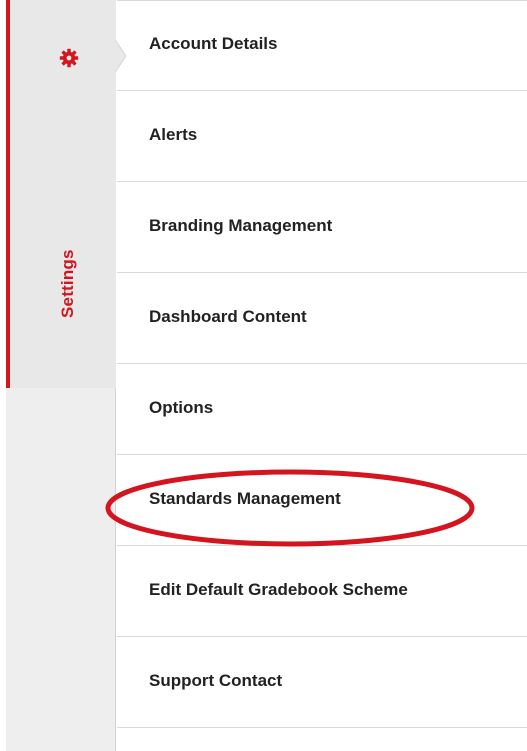 This screenshot has width=527, height=751. I want to click on menu-item-label: Options, so click(181, 407).